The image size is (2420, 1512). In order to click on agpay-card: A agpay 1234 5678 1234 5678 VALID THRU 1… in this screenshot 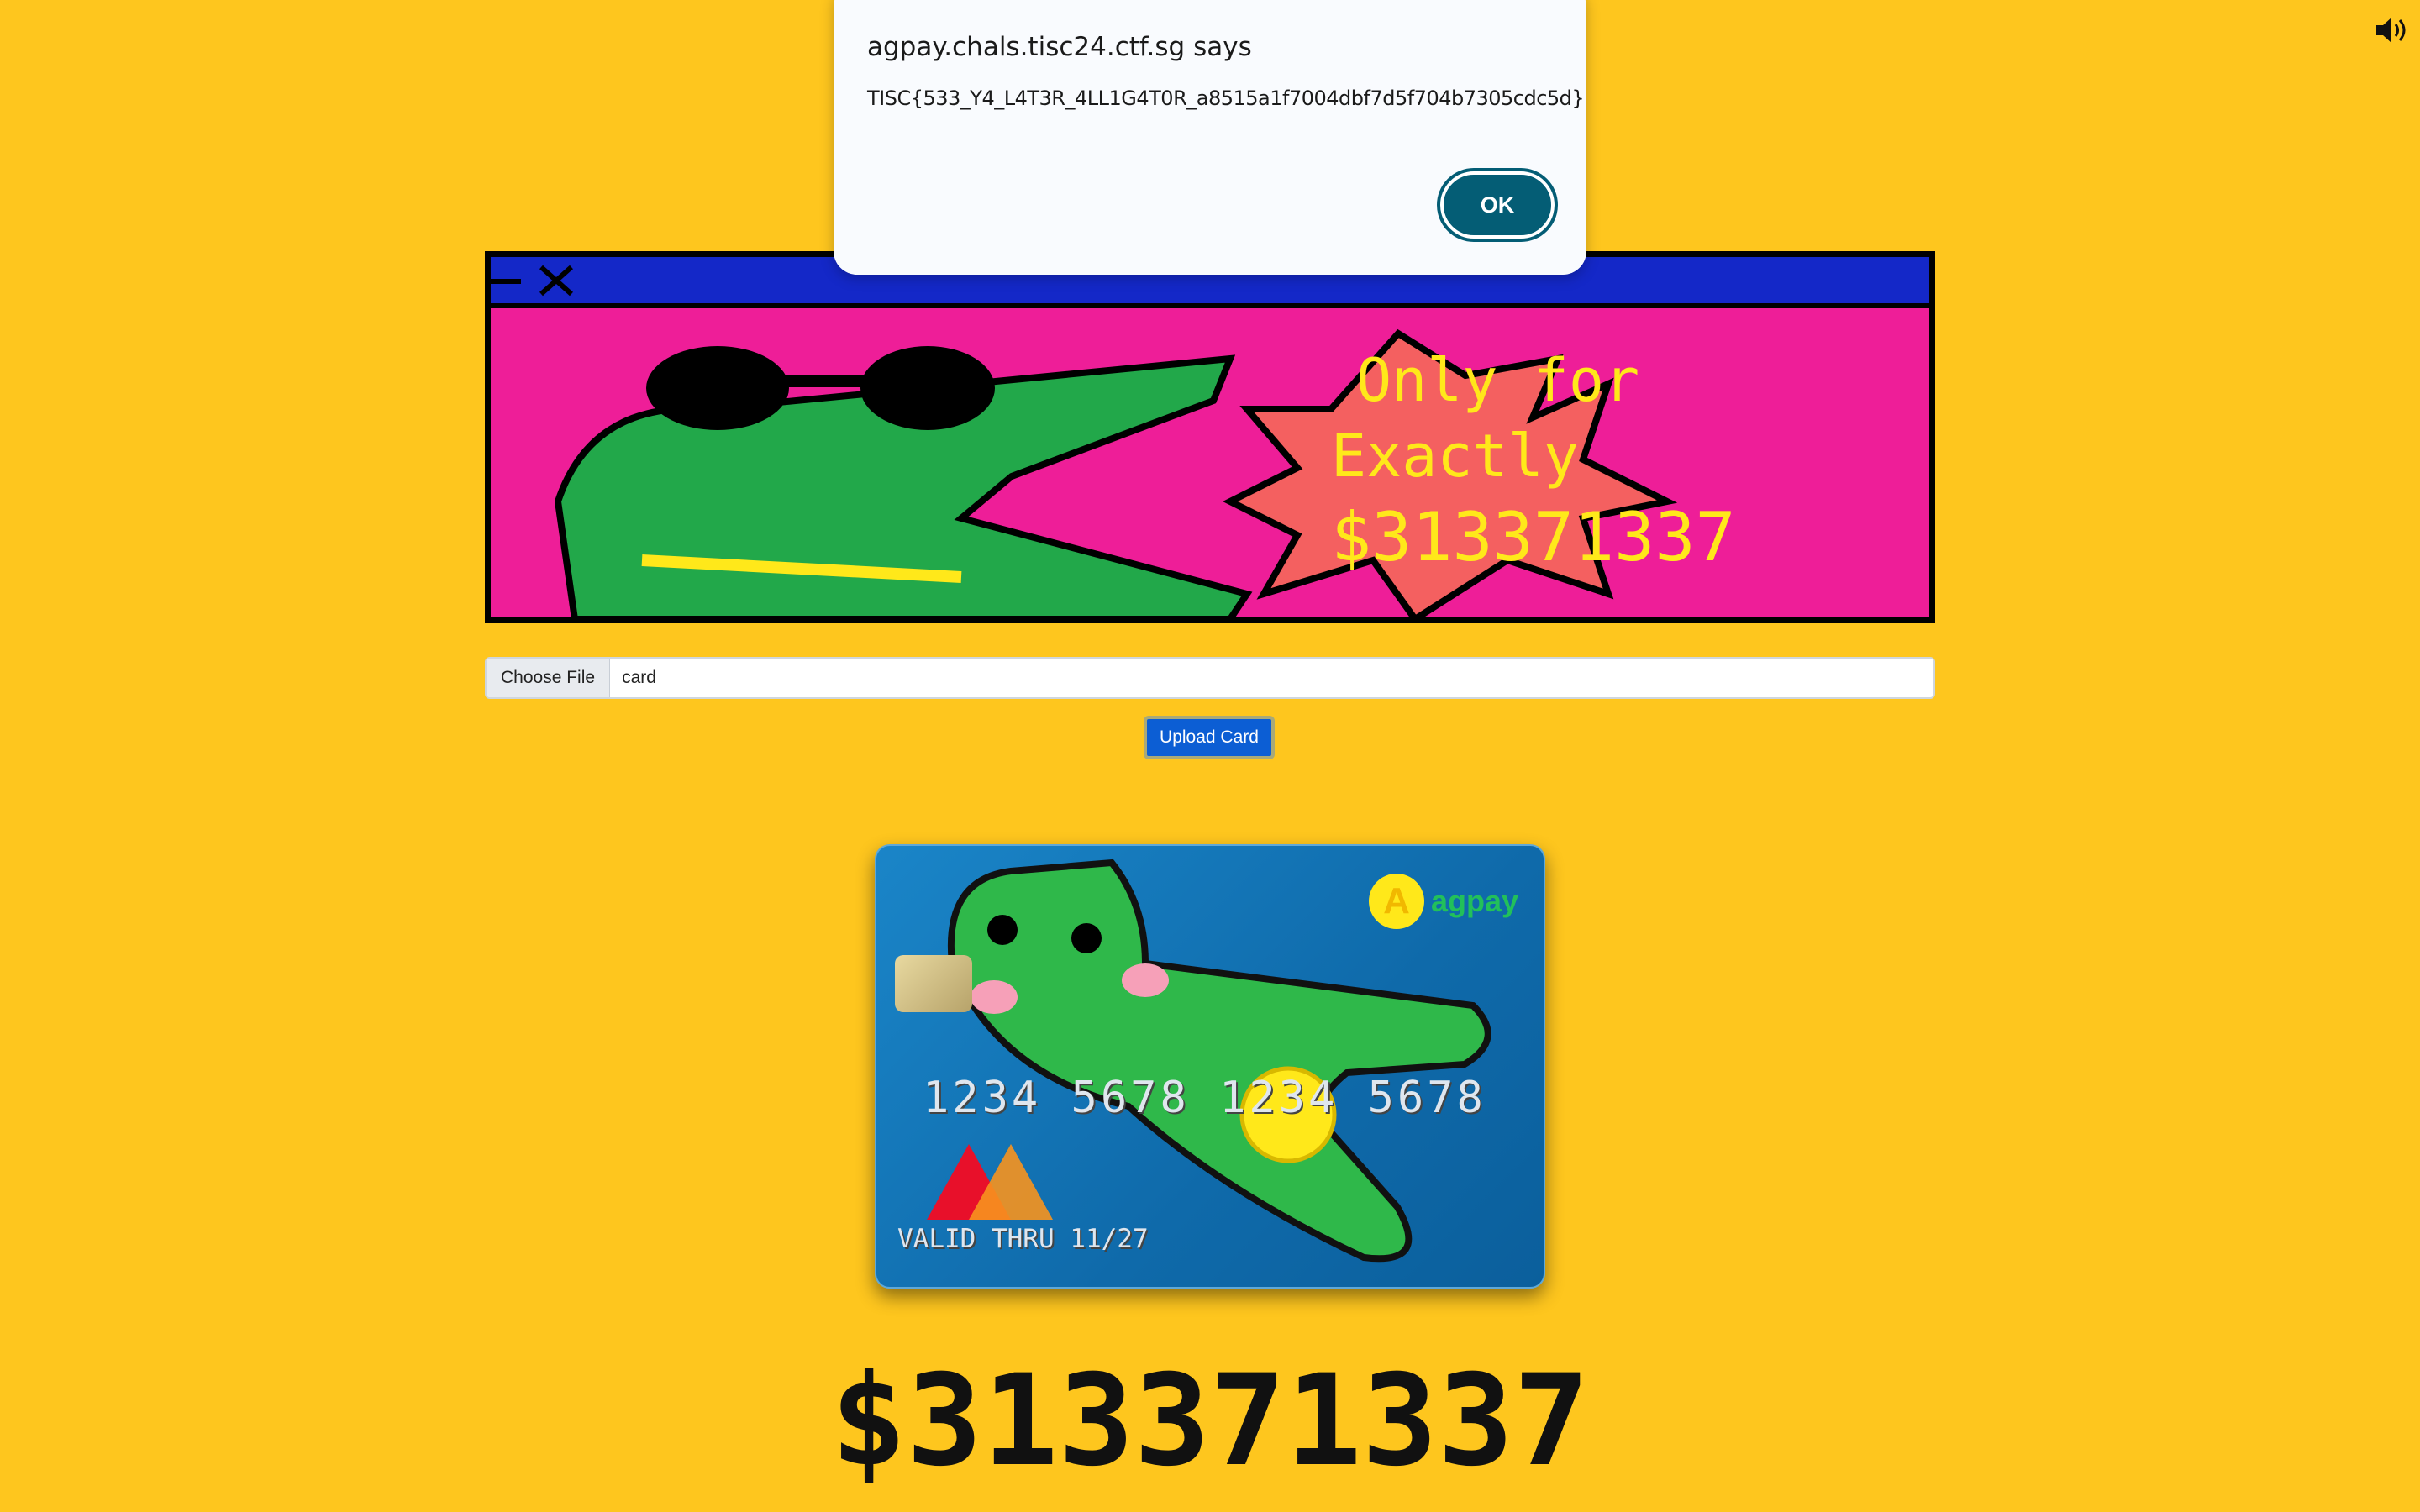, I will do `click(1210, 1066)`.